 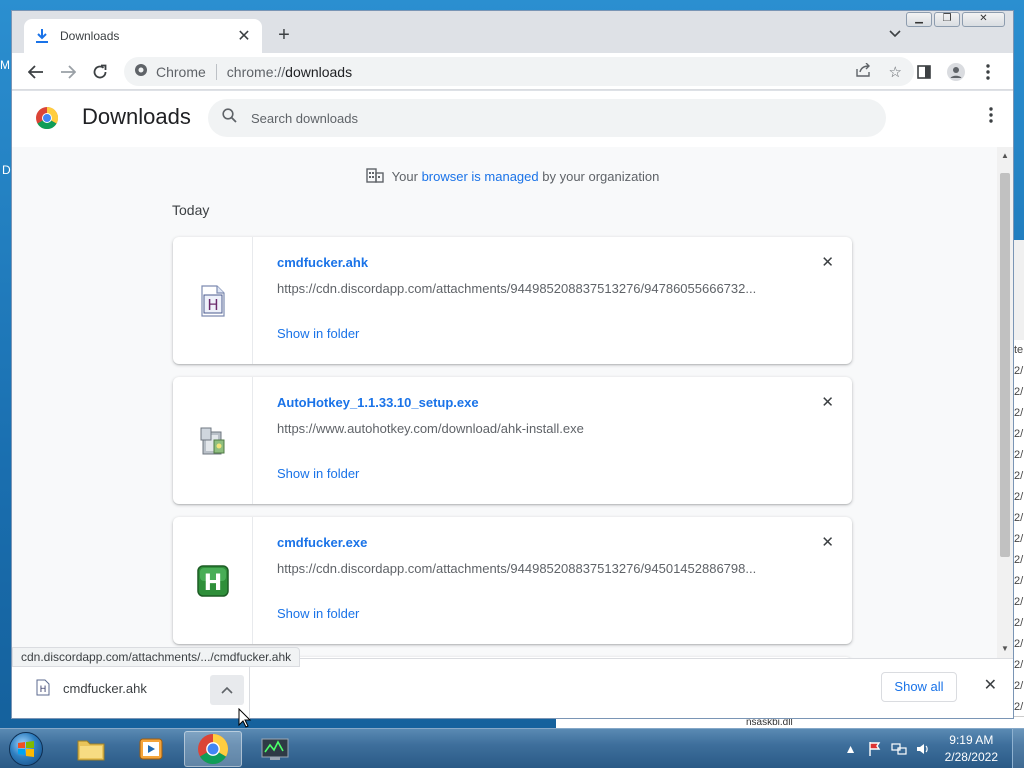 What do you see at coordinates (5, 65) in the screenshot?
I see `desktop-icon-label-fragment: M` at bounding box center [5, 65].